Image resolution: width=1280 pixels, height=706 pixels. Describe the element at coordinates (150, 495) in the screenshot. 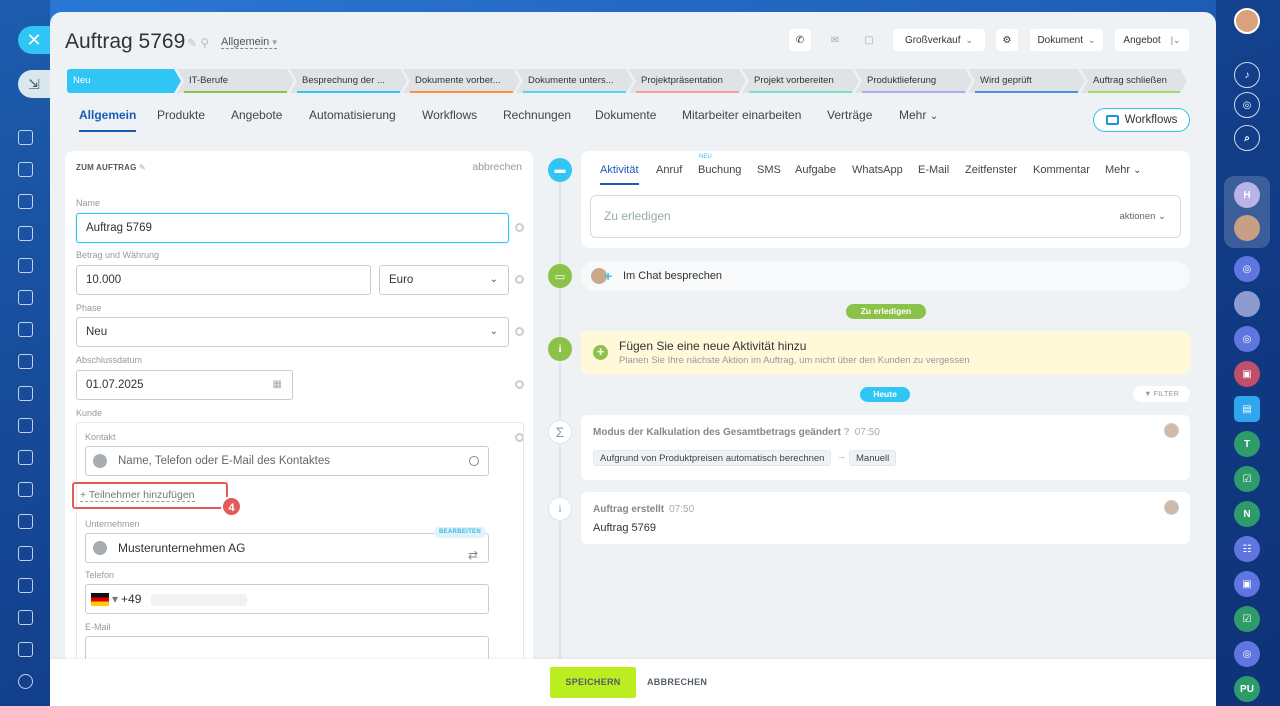

I see `add-participant-link: + Teilnehmer hinzufügen` at that location.